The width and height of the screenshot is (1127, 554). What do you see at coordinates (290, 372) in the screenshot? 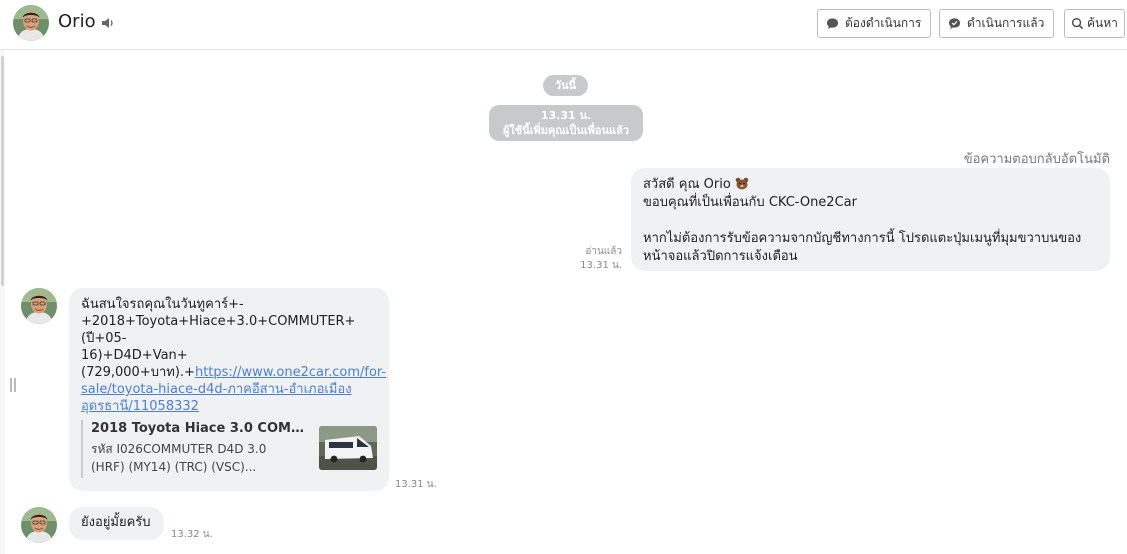
I see `listing-link: https://www.one2car.com/for-` at bounding box center [290, 372].